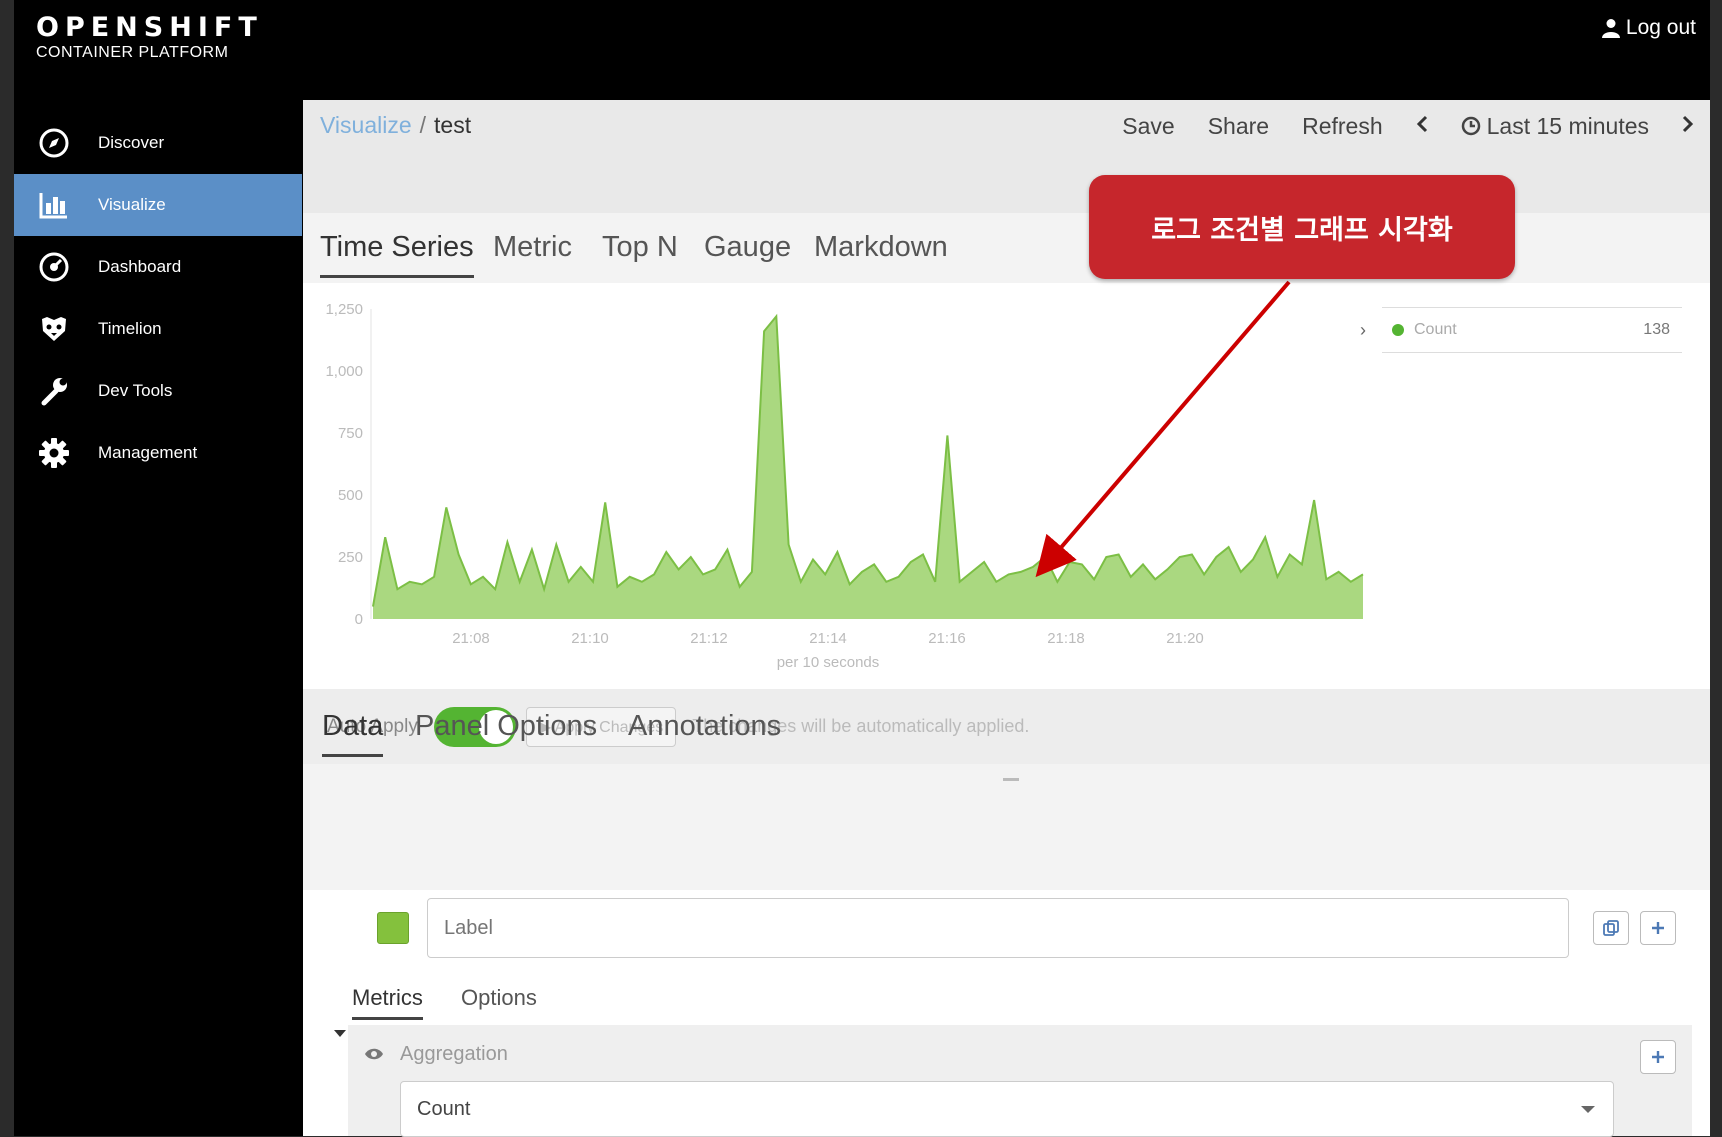  I want to click on tab-panel-options: Panel Options, so click(506, 726).